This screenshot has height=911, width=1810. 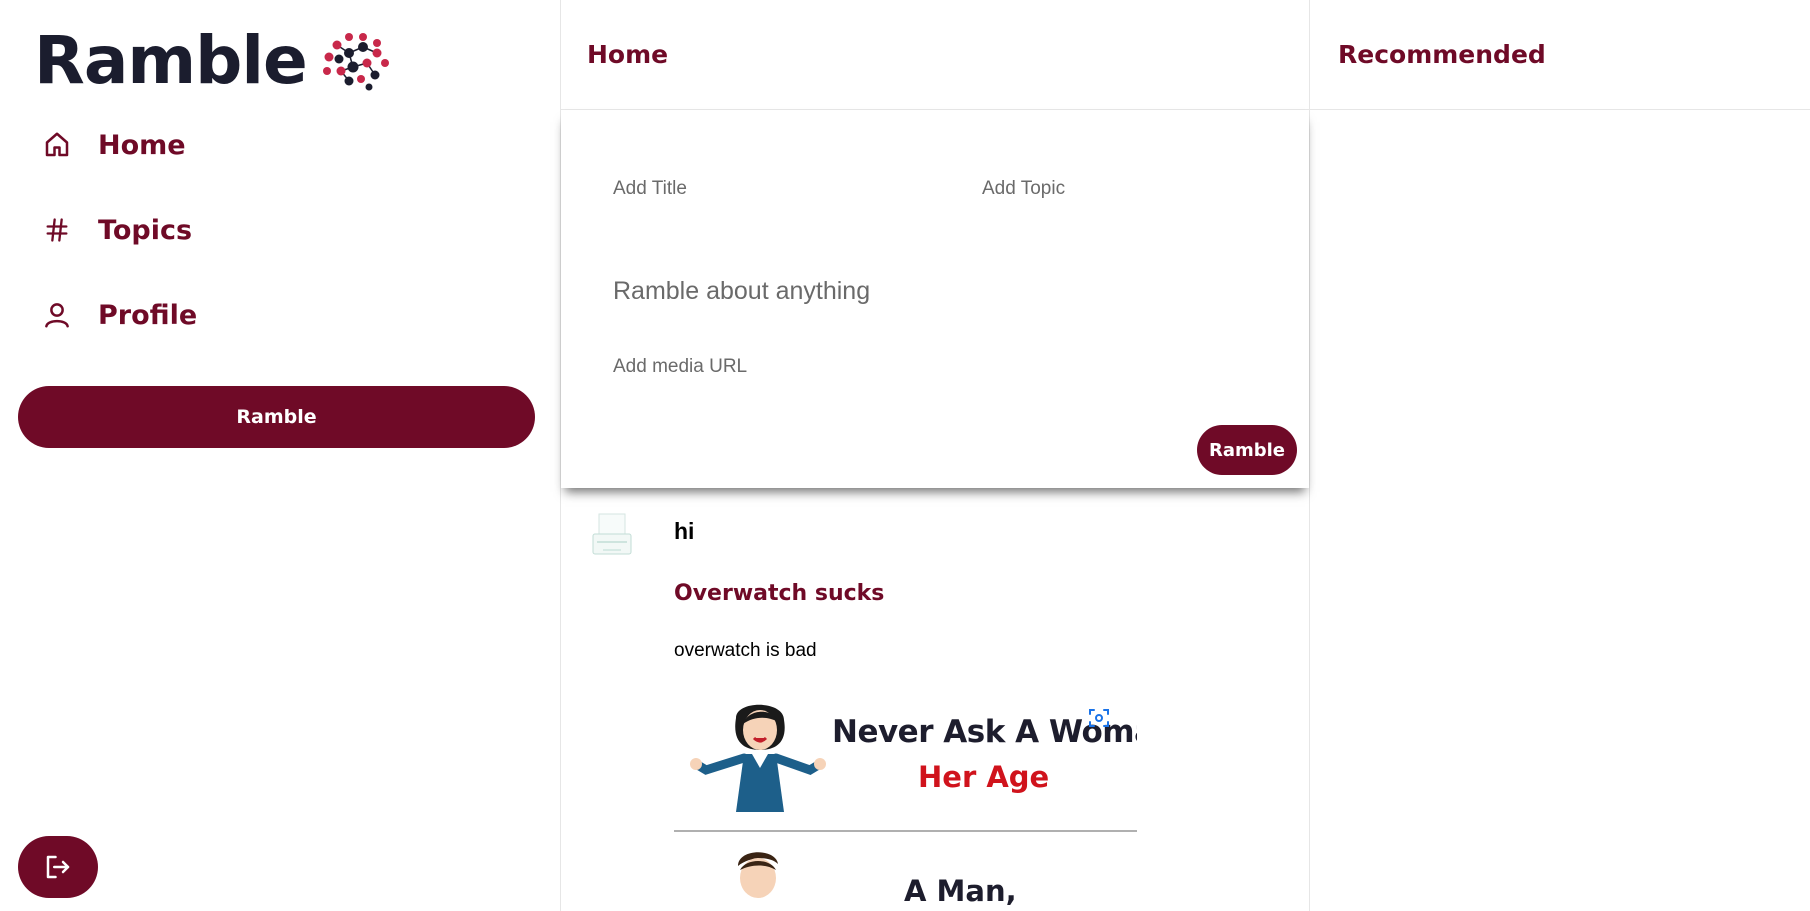 What do you see at coordinates (773, 189) in the screenshot?
I see `title-input` at bounding box center [773, 189].